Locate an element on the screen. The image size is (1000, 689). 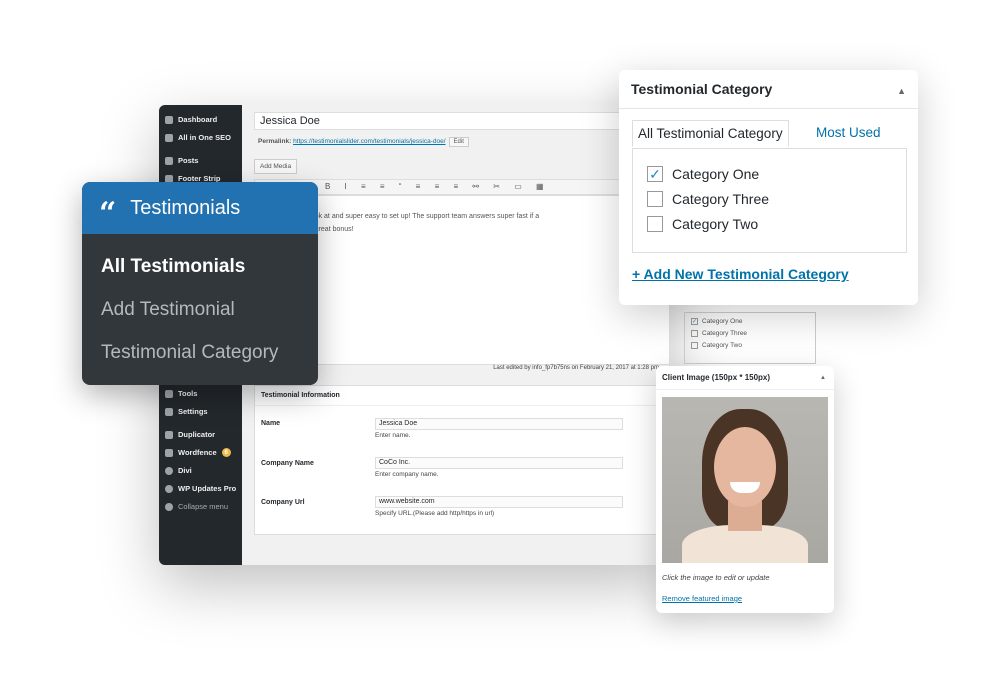
collapse-menu: Collapse menu is located at coordinates (196, 506).